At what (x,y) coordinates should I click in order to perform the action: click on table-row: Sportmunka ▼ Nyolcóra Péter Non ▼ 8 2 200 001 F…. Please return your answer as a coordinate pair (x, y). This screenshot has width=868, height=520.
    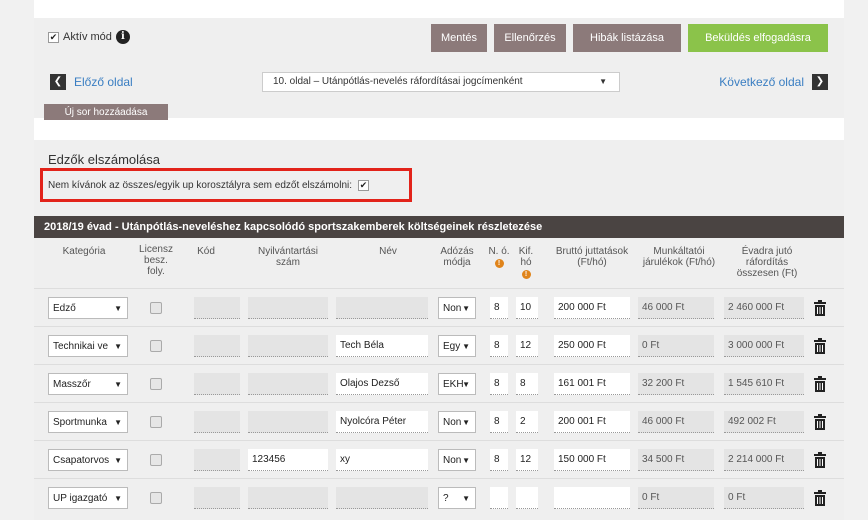
    Looking at the image, I should click on (439, 421).